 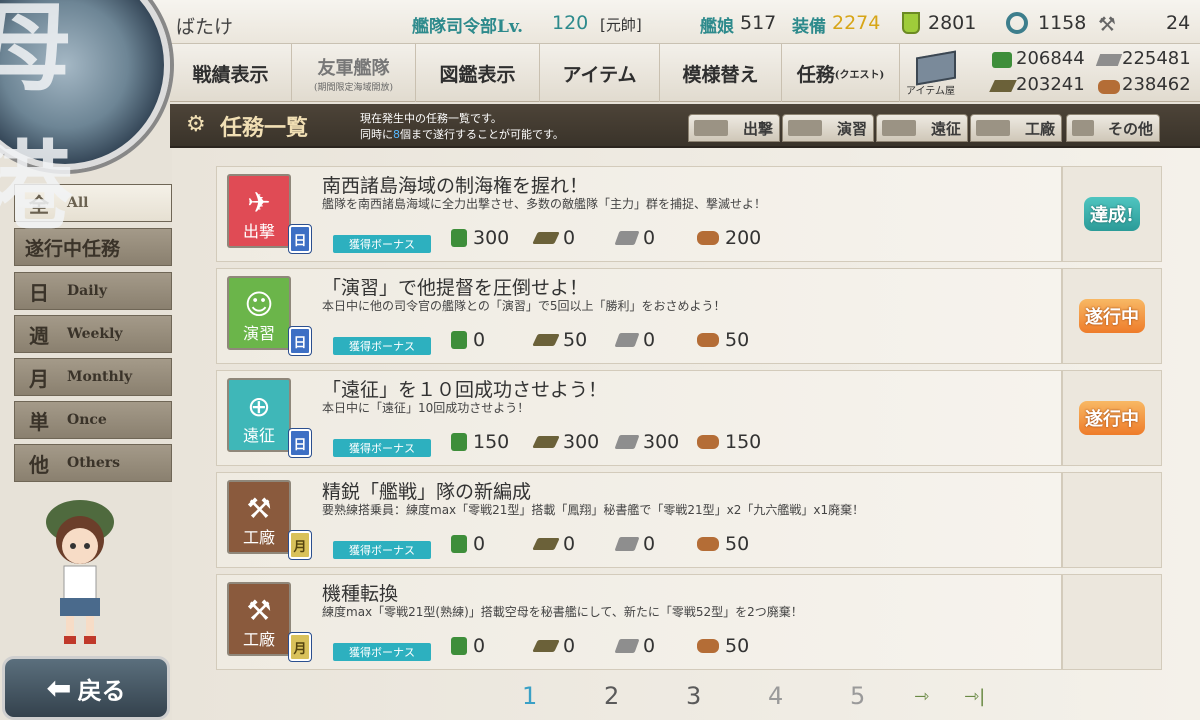 I want to click on rank: [元帥], so click(x=621, y=25).